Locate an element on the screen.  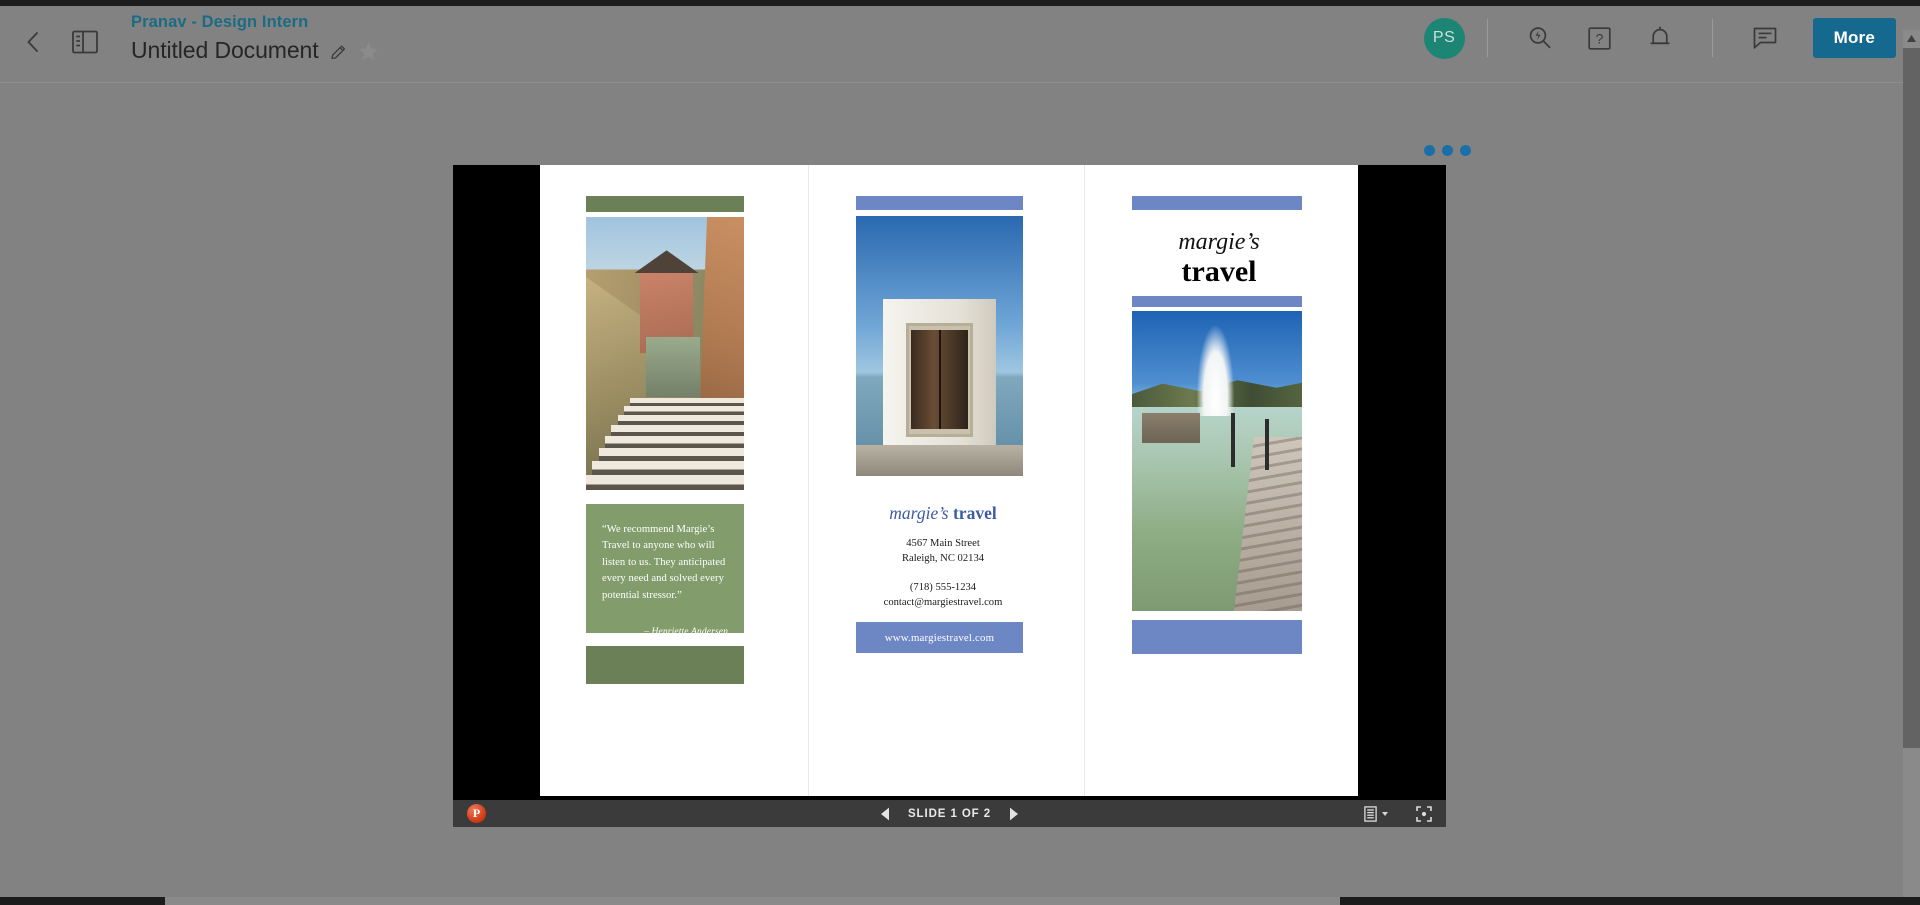
brochure-panel-right: margie’s travel is located at coordinates (1219, 480).